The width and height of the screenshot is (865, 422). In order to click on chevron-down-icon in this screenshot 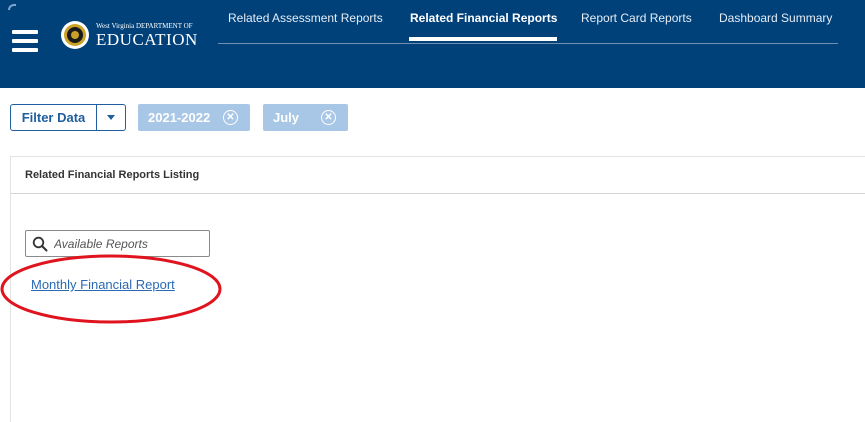, I will do `click(111, 117)`.